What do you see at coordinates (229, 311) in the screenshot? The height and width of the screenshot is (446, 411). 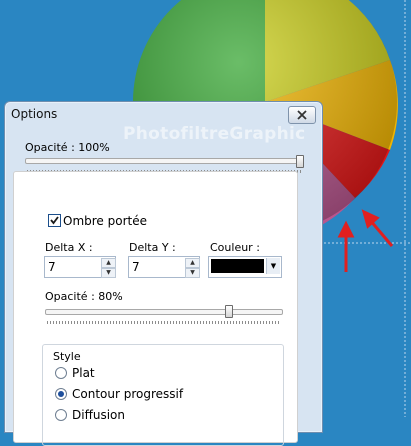 I see `shadow-opacity-slider-thumb` at bounding box center [229, 311].